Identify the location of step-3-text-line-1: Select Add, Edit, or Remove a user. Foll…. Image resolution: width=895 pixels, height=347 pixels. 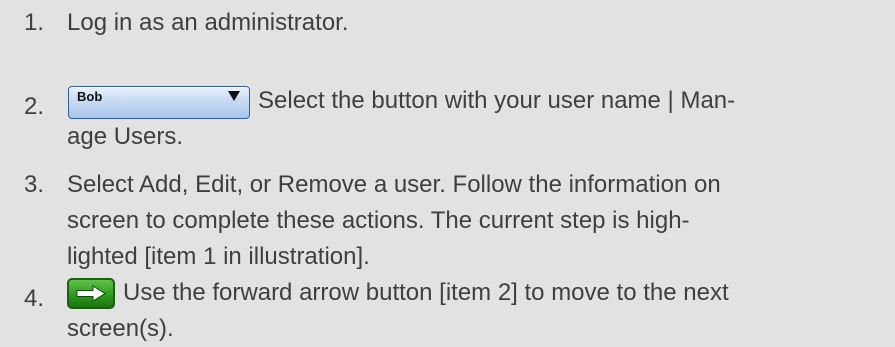
(394, 184).